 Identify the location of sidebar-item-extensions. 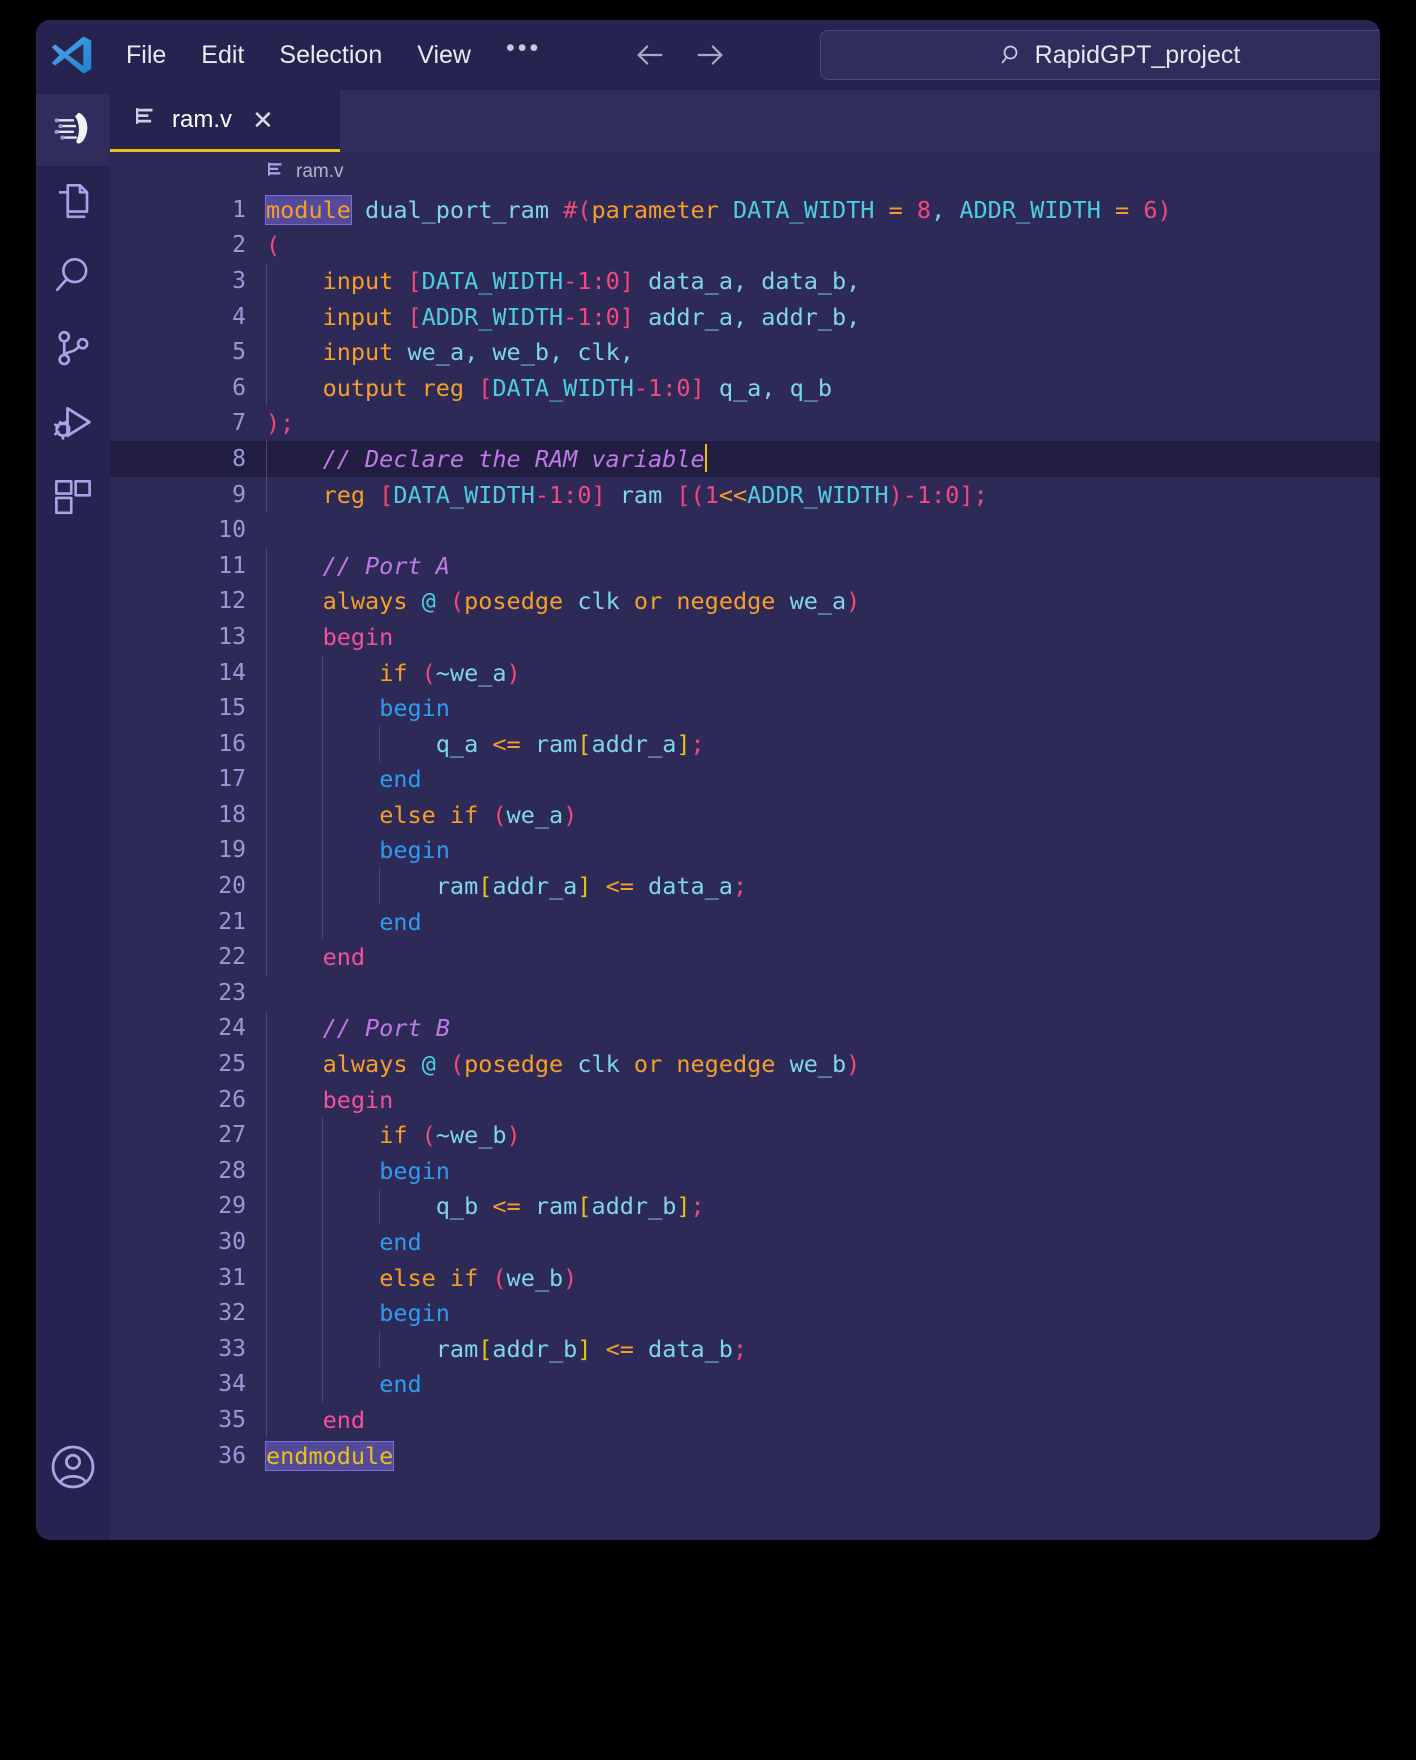
(73, 499).